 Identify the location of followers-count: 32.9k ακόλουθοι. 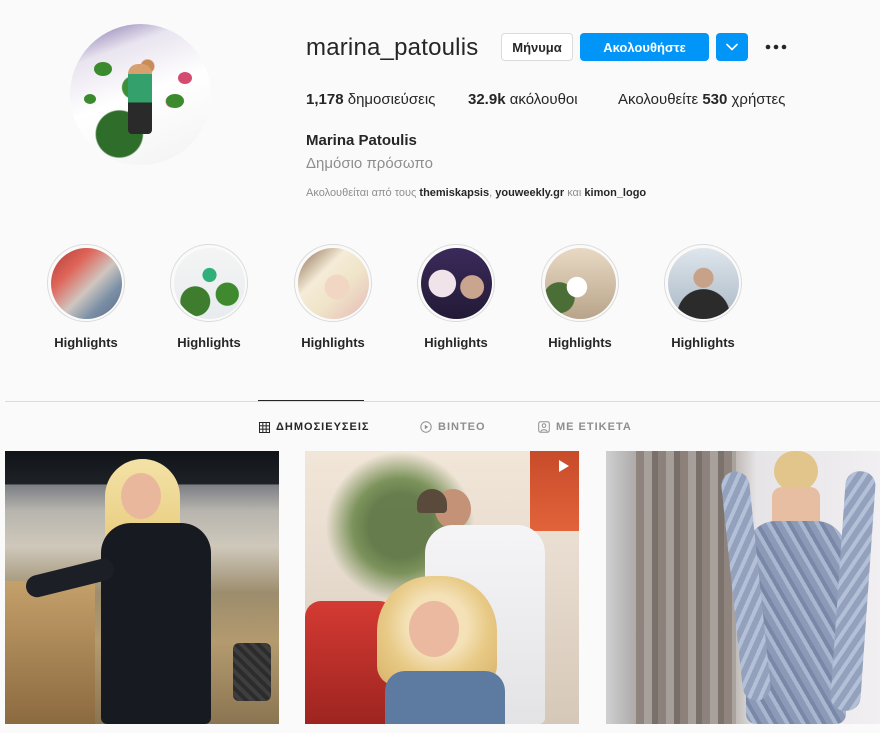
(523, 99).